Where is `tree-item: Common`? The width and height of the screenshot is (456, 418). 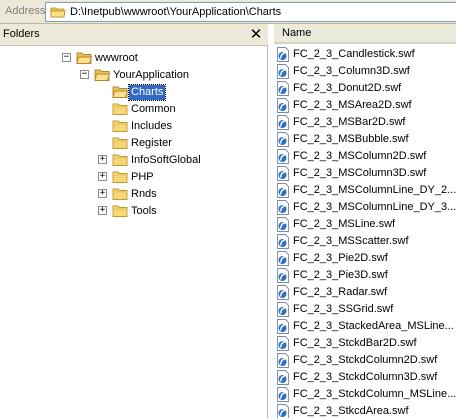
tree-item: Common is located at coordinates (134, 109).